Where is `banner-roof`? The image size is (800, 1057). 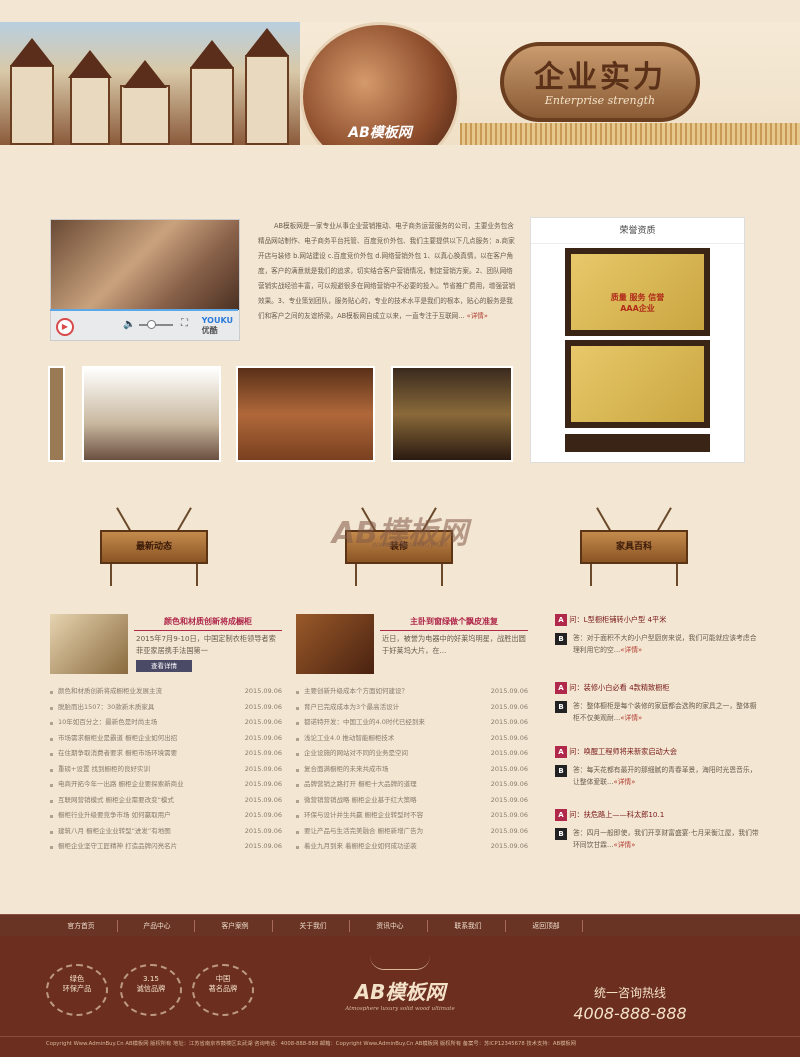 banner-roof is located at coordinates (212, 54).